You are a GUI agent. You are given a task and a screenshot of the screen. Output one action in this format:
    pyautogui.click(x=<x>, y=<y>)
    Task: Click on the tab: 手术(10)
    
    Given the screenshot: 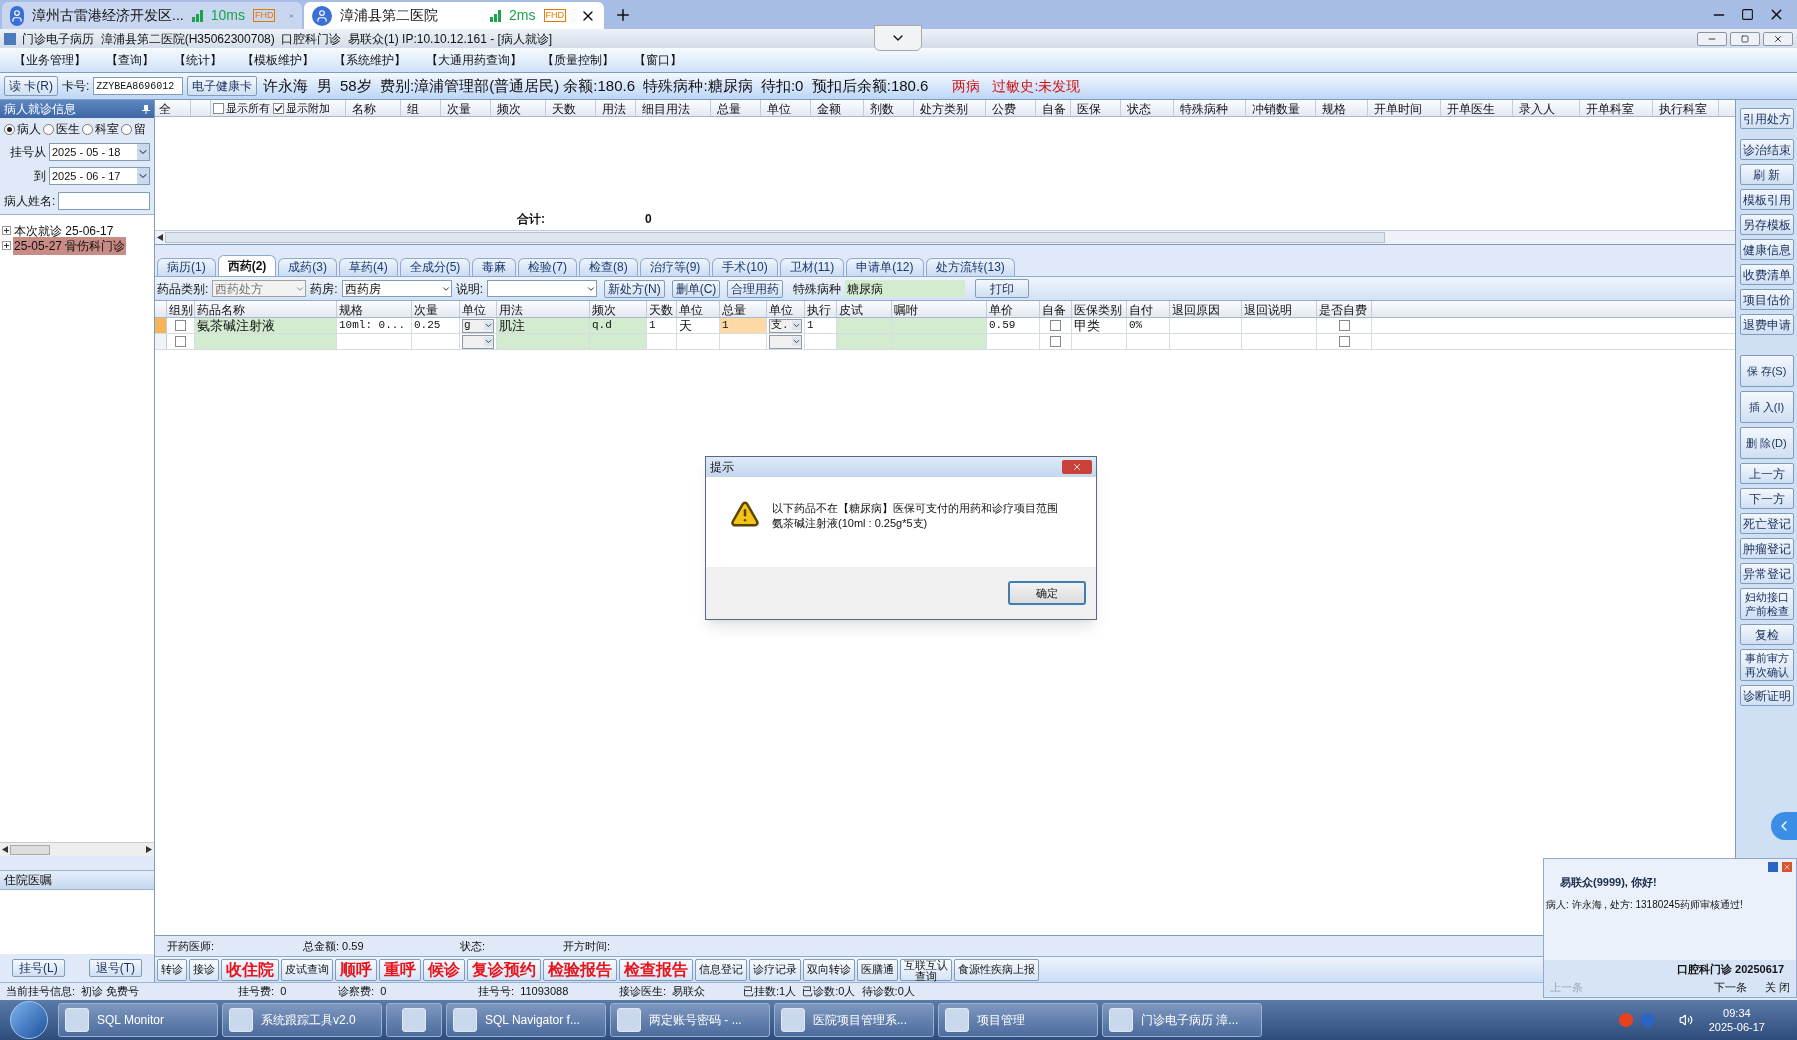 What is the action you would take?
    pyautogui.click(x=745, y=267)
    